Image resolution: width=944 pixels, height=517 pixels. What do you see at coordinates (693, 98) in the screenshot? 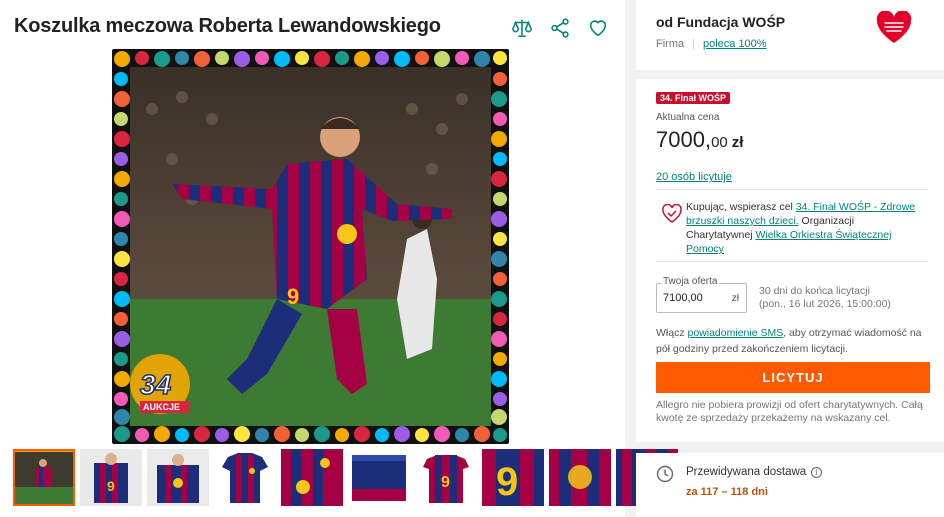
I see `finale-badge: 34. Finał WOŚP` at bounding box center [693, 98].